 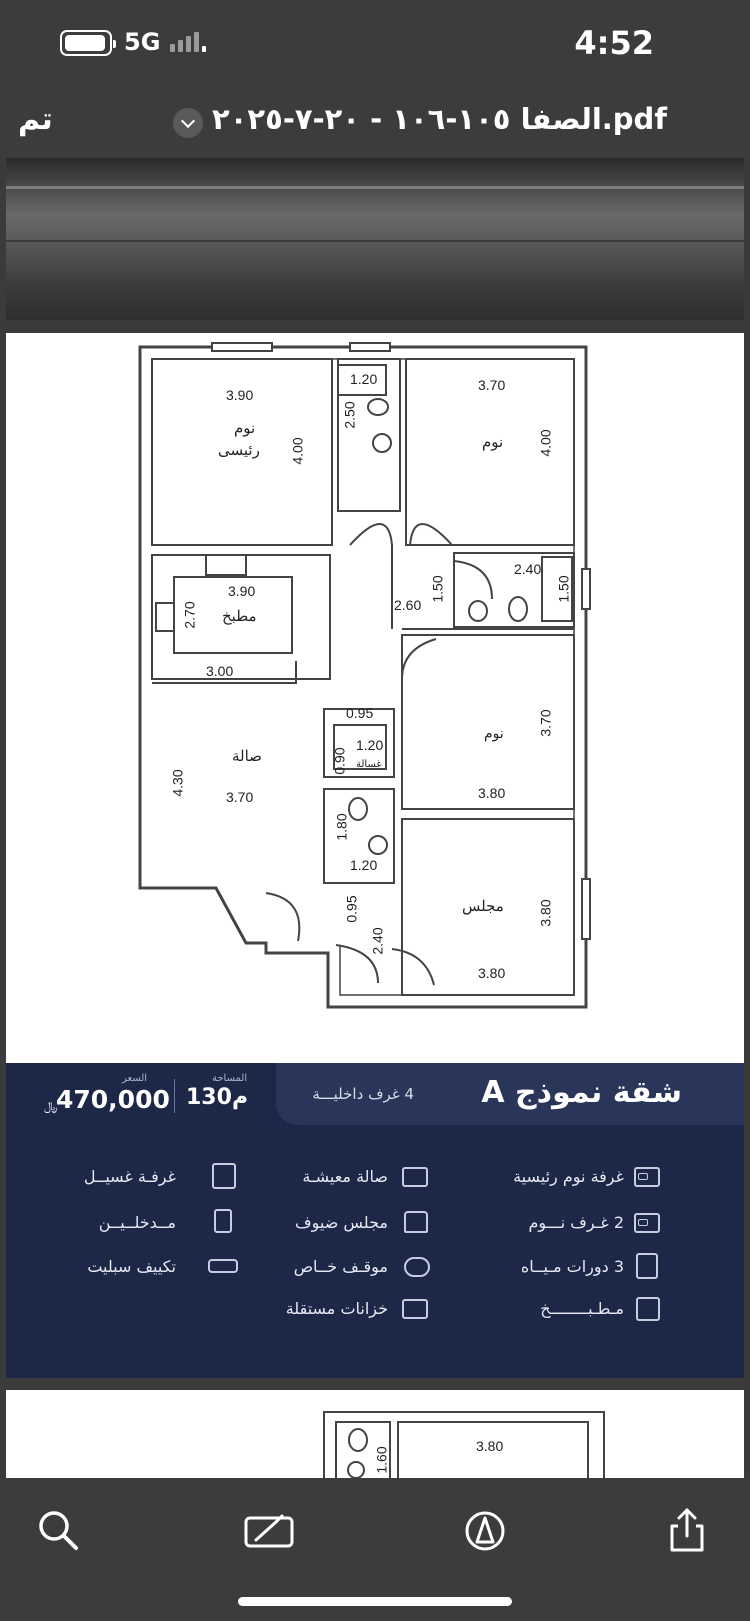 I want to click on laundry-height: 0.90, so click(x=339, y=761).